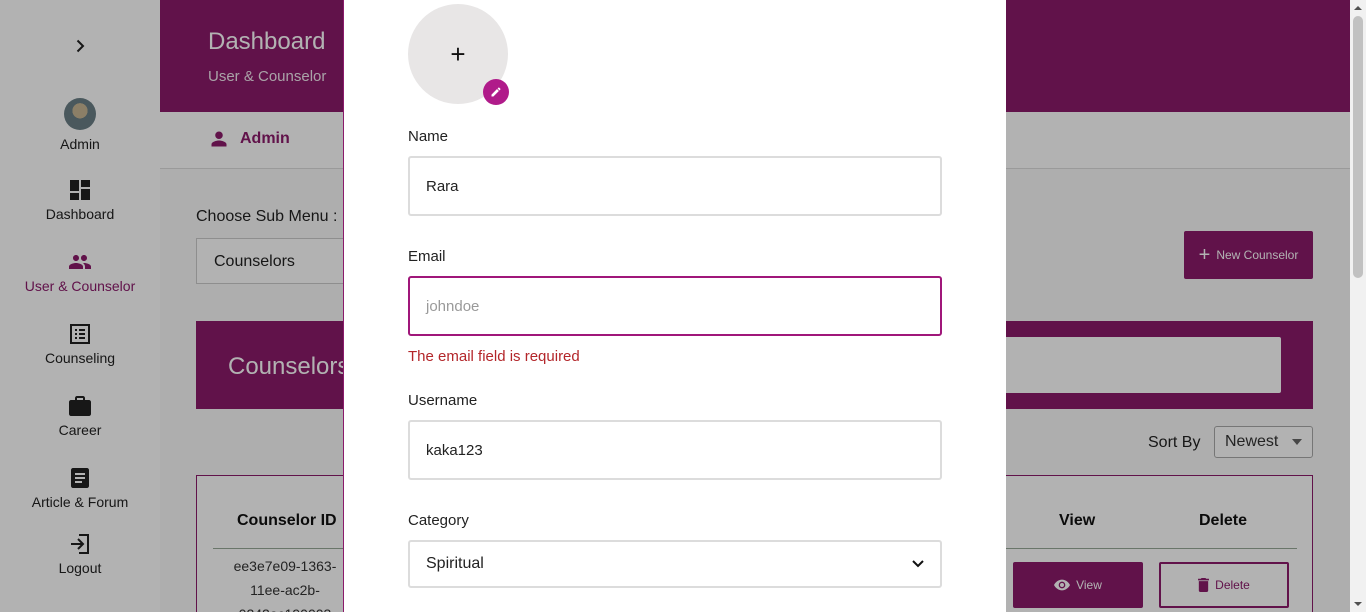 The width and height of the screenshot is (1366, 612). What do you see at coordinates (1358, 604) in the screenshot?
I see `scroll-down-icon` at bounding box center [1358, 604].